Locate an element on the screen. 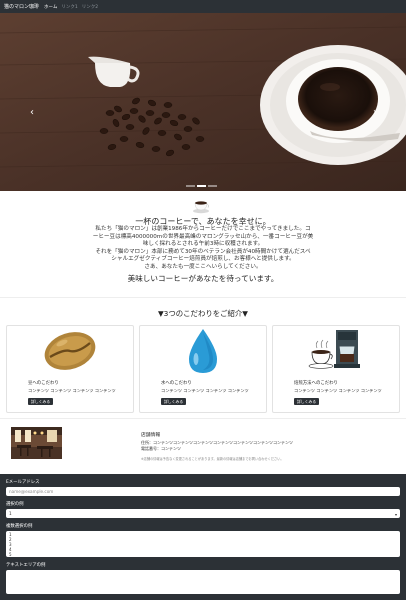 This screenshot has width=406, height=600. email-label: Eメールアドレス is located at coordinates (23, 482).